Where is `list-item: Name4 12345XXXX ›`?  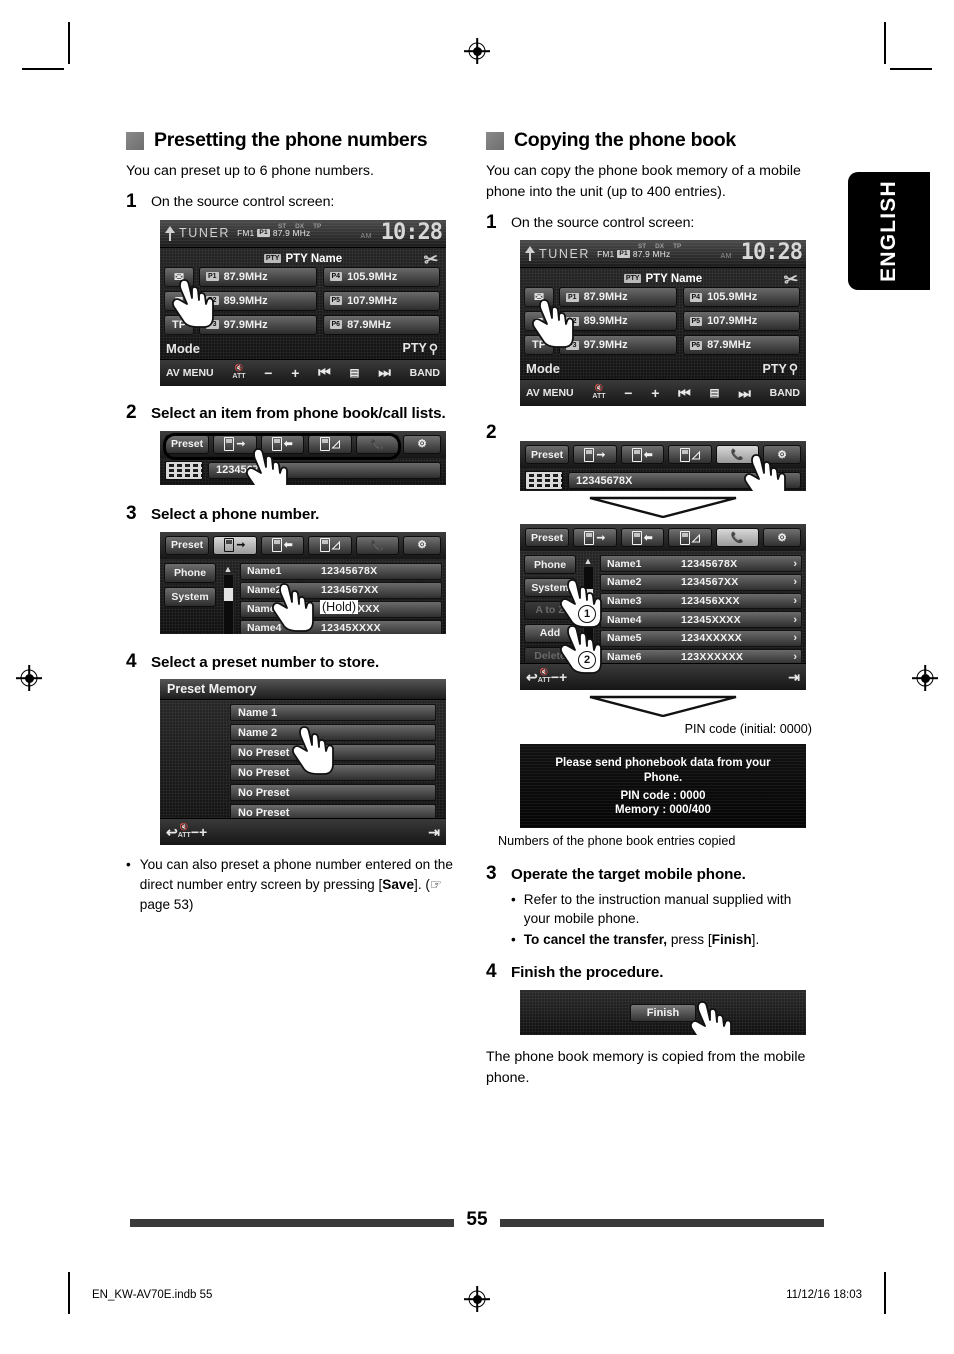 list-item: Name4 12345XXXX › is located at coordinates (701, 619).